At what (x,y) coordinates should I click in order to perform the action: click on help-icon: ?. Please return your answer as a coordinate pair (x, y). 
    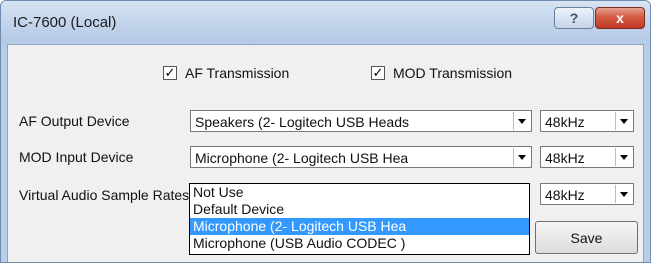
    Looking at the image, I should click on (574, 18).